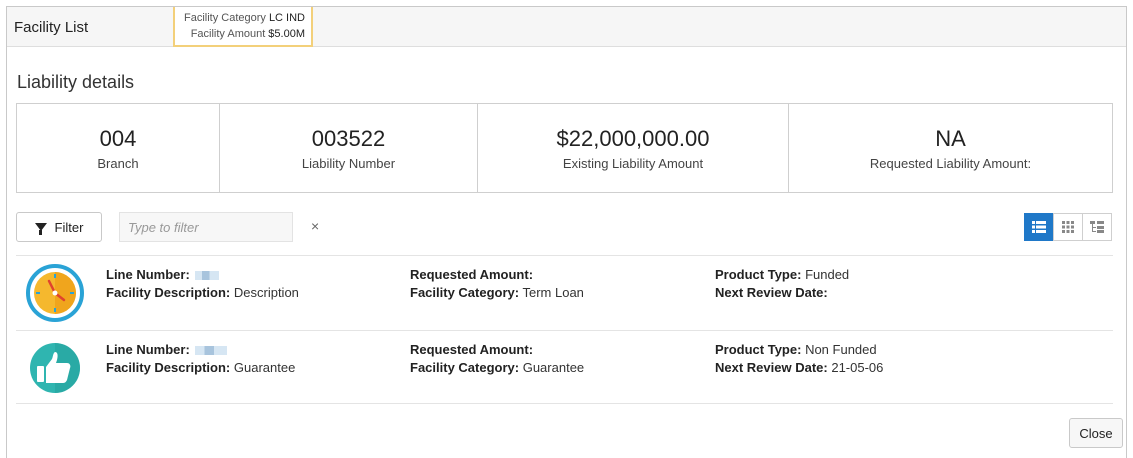 The width and height of the screenshot is (1133, 458). Describe the element at coordinates (553, 292) in the screenshot. I see `facility-category-value: Term Loan` at that location.